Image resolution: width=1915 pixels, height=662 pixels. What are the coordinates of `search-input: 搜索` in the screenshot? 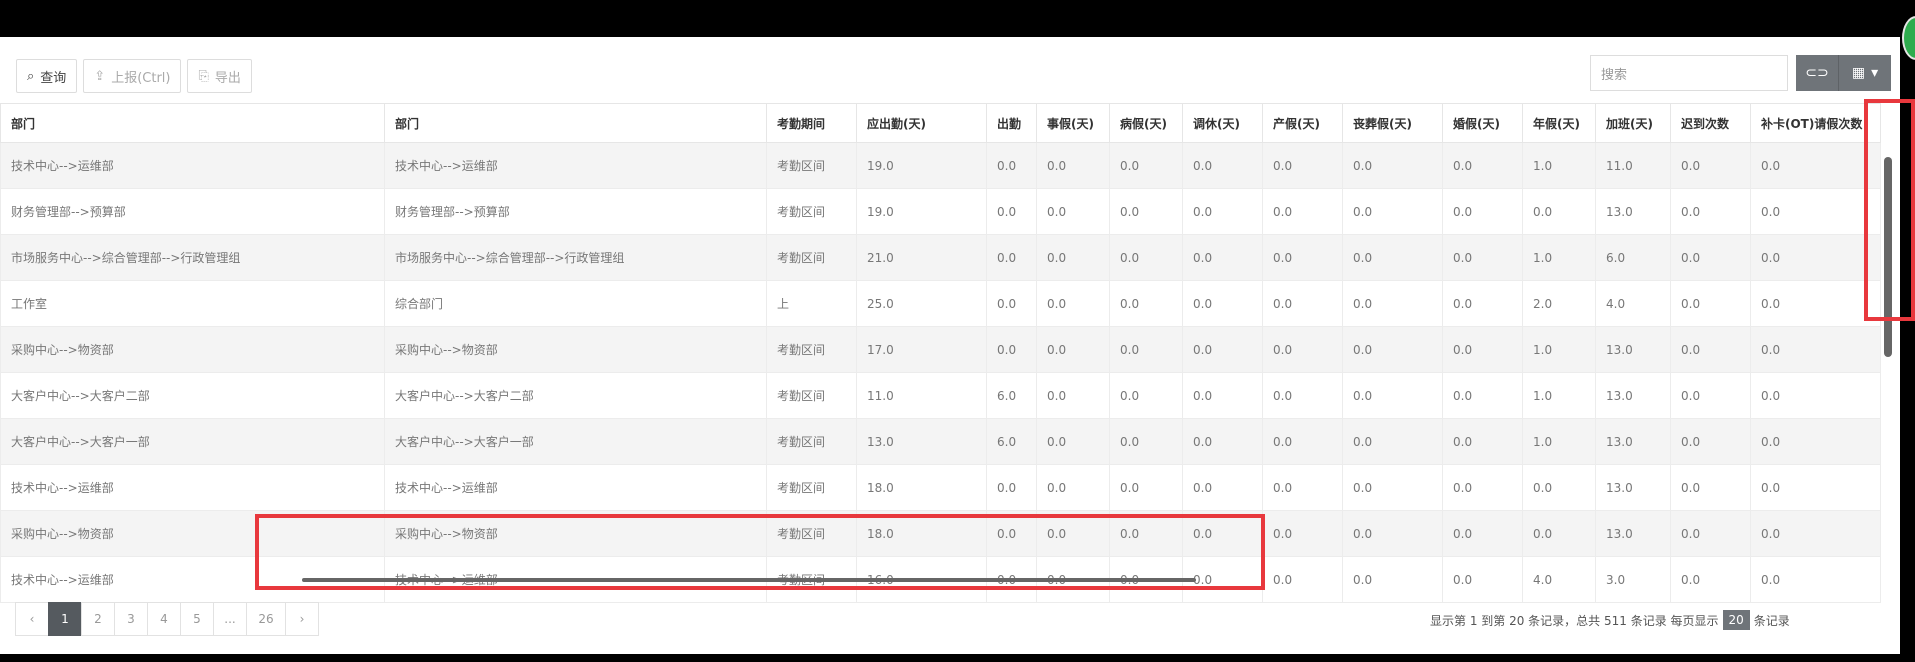 It's located at (1689, 73).